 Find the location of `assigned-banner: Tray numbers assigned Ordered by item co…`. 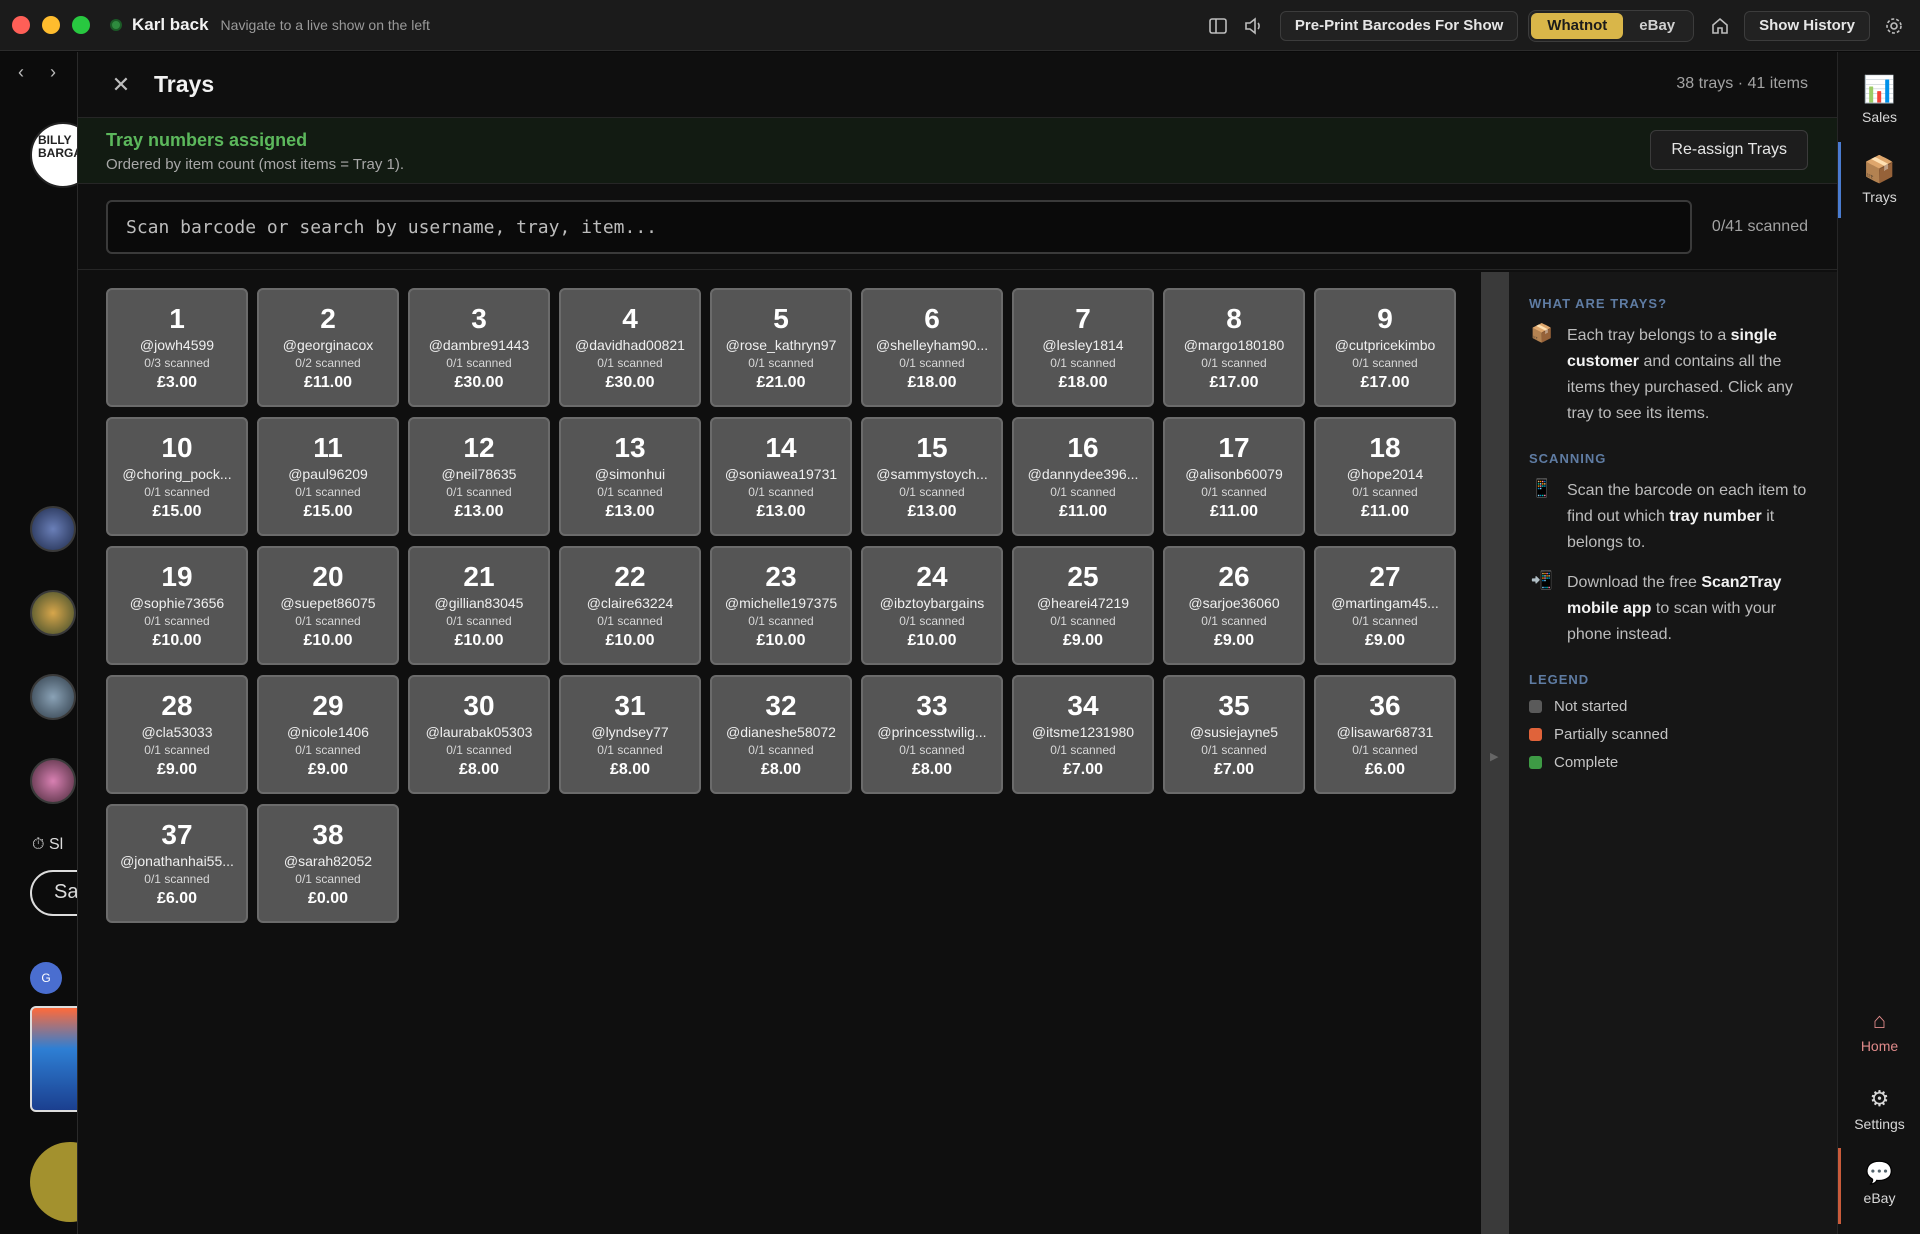

assigned-banner: Tray numbers assigned Ordered by item co… is located at coordinates (957, 151).